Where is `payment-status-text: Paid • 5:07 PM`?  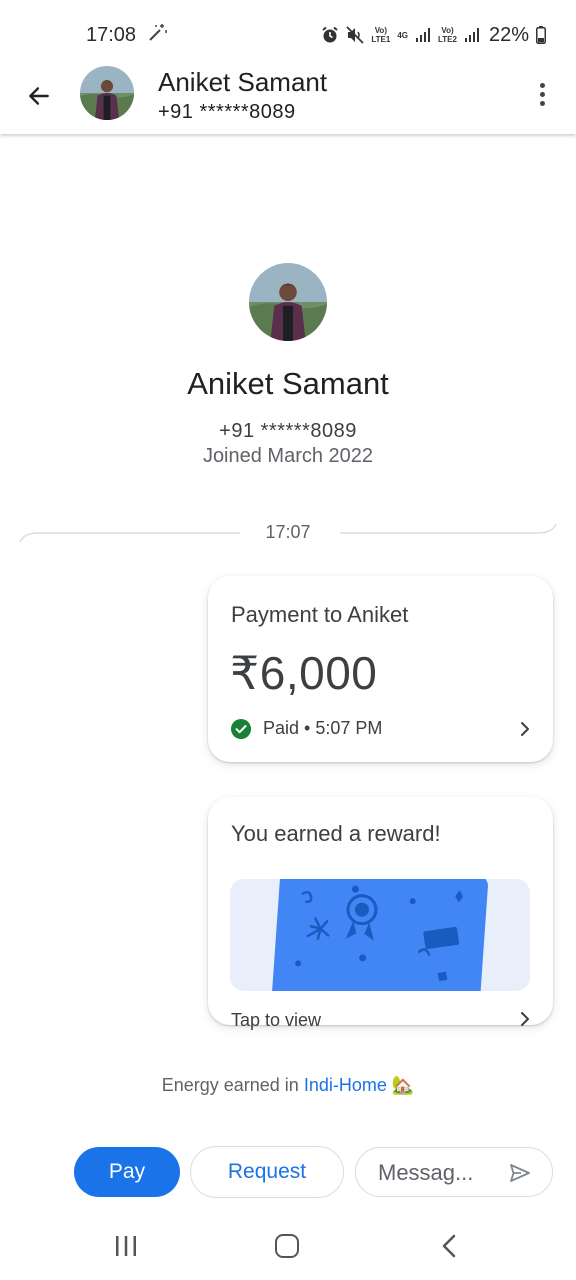 payment-status-text: Paid • 5:07 PM is located at coordinates (323, 728).